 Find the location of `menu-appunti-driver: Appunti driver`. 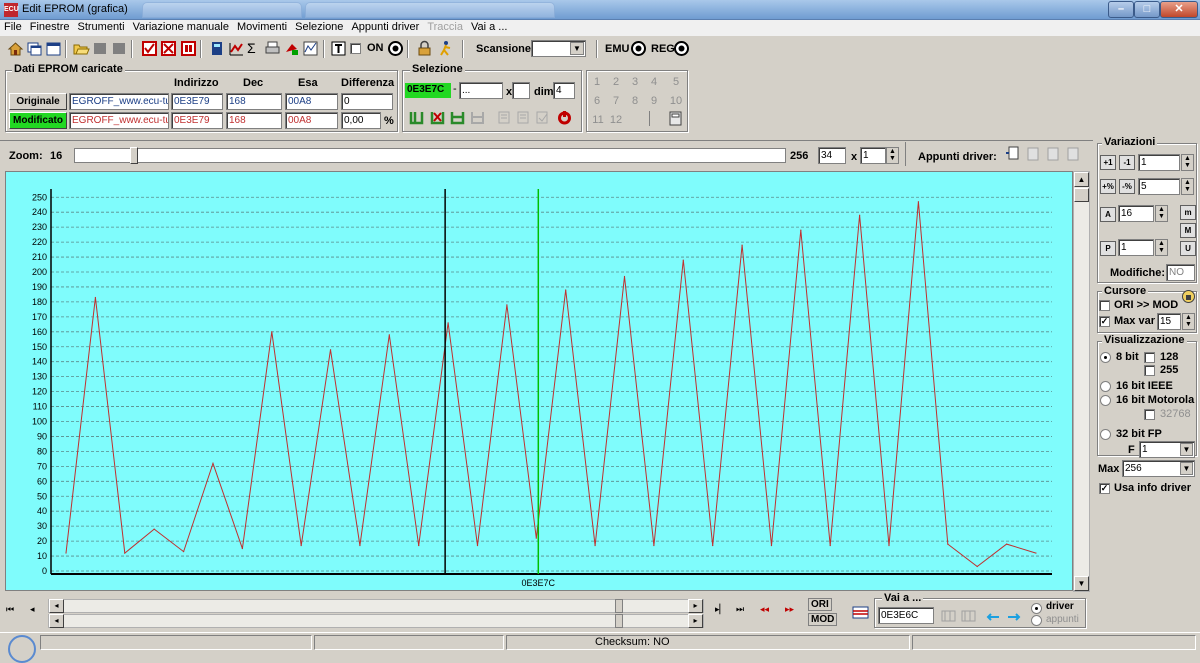

menu-appunti-driver: Appunti driver is located at coordinates (385, 26).